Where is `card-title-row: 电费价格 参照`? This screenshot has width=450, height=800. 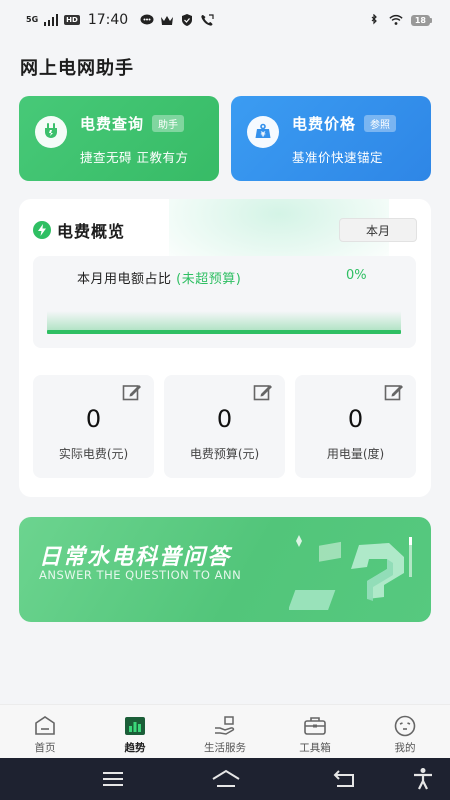
card-title-row: 电费价格 参照 is located at coordinates (344, 123).